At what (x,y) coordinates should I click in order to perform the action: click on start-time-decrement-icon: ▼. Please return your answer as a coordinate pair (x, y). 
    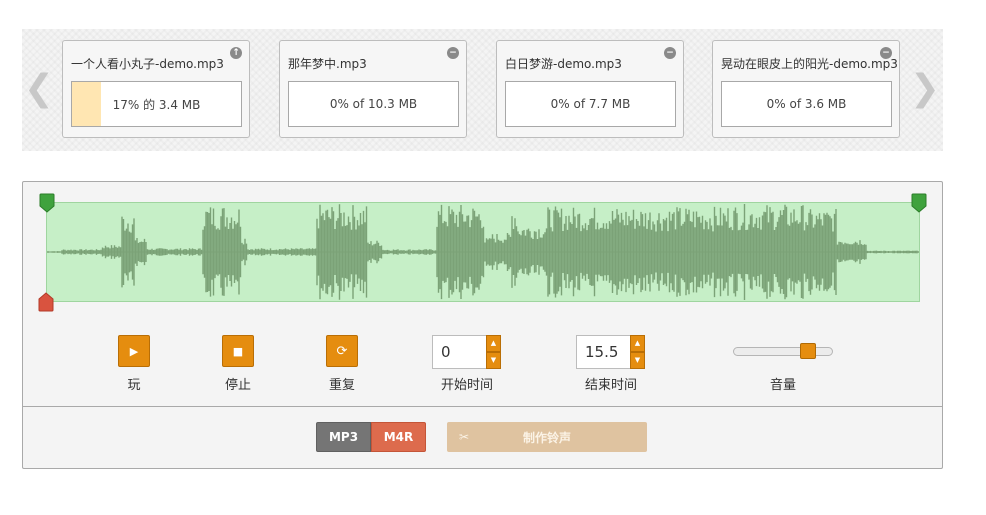
    Looking at the image, I should click on (493, 360).